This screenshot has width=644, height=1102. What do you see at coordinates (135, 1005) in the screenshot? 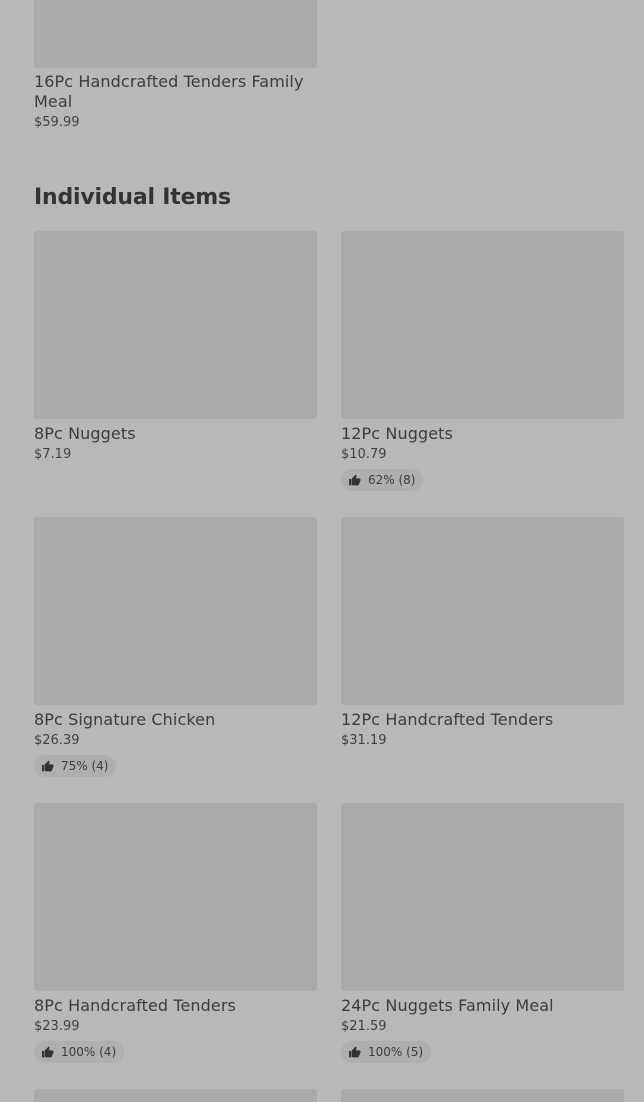
I see `menu-item-name: 8Pc Handcrafted Tenders` at bounding box center [135, 1005].